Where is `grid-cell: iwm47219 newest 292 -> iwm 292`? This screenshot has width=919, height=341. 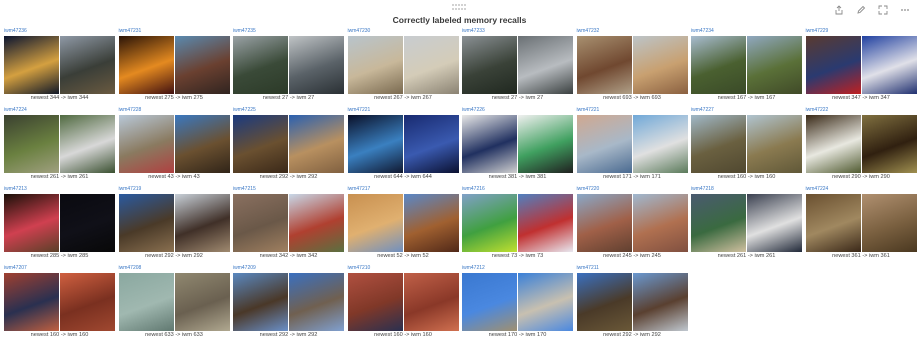
grid-cell: iwm47219 newest 292 -> iwm 292 is located at coordinates (174, 223).